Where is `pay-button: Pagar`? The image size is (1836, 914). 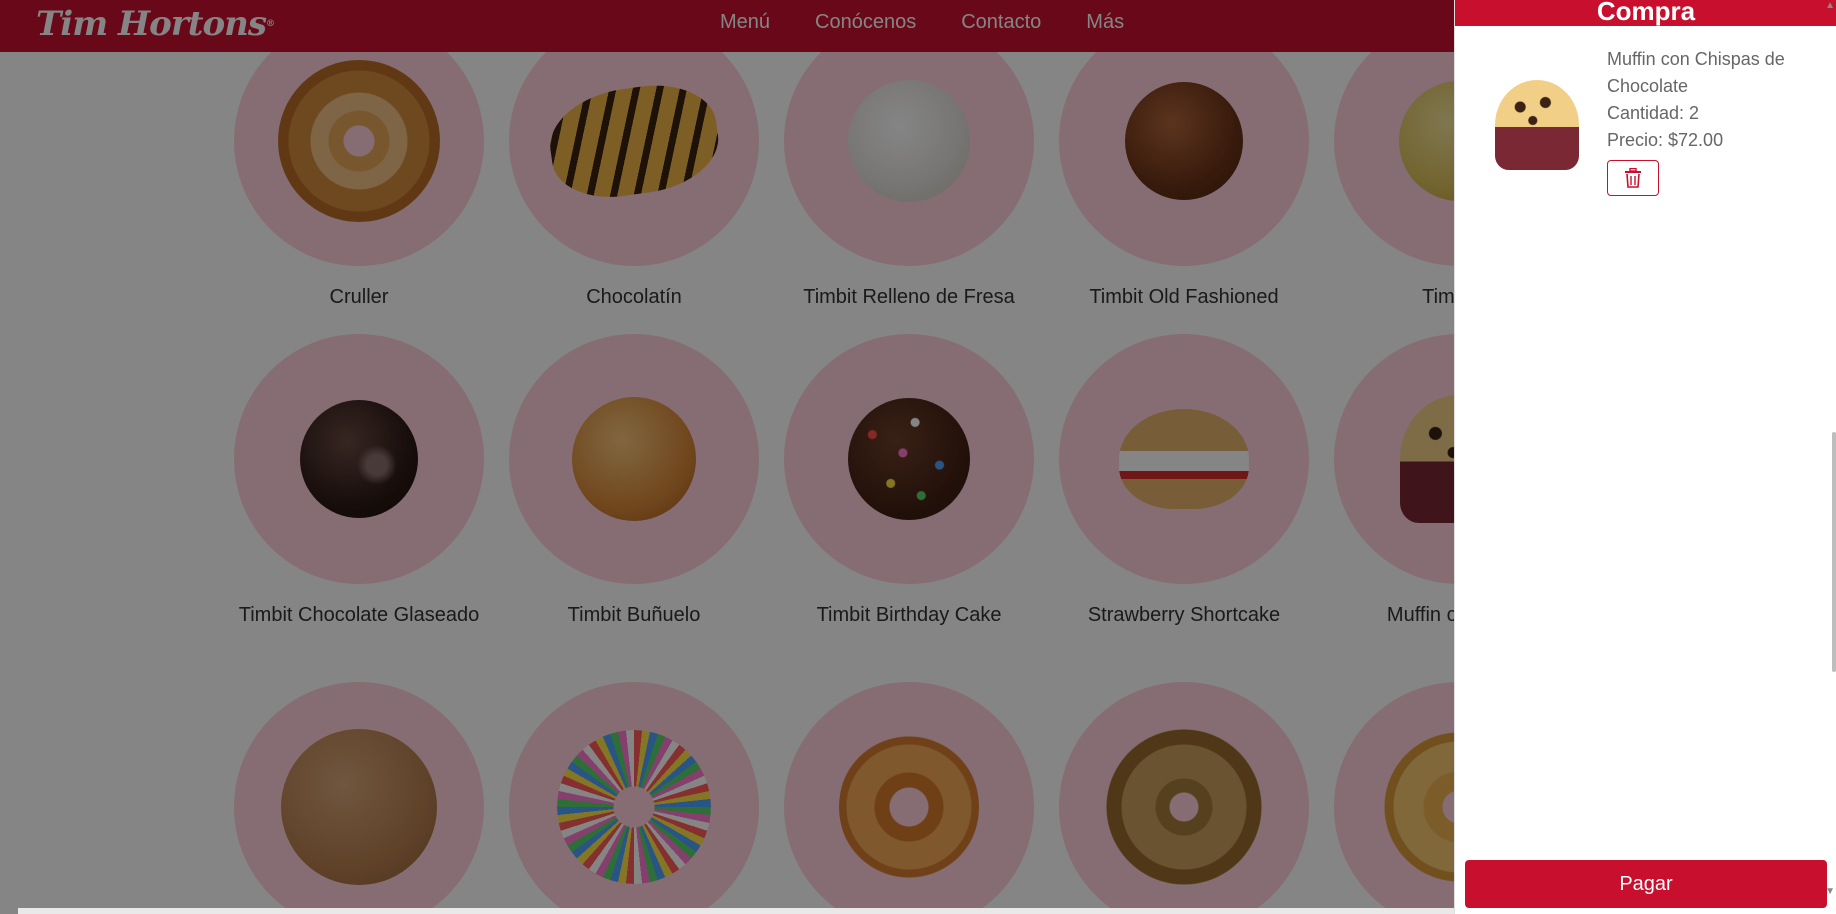 pay-button: Pagar is located at coordinates (1646, 884).